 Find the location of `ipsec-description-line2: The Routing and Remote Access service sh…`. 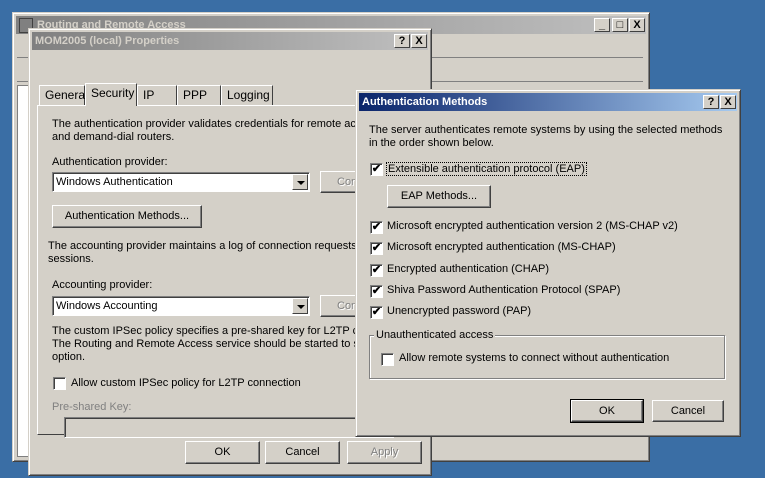

ipsec-description-line2: The Routing and Remote Access service sh… is located at coordinates (209, 344).